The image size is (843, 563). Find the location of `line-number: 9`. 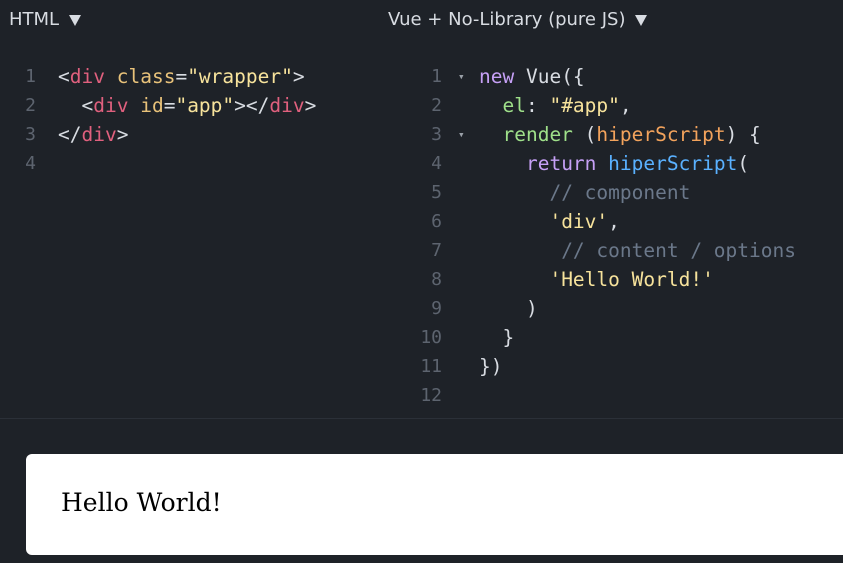

line-number: 9 is located at coordinates (436, 308).